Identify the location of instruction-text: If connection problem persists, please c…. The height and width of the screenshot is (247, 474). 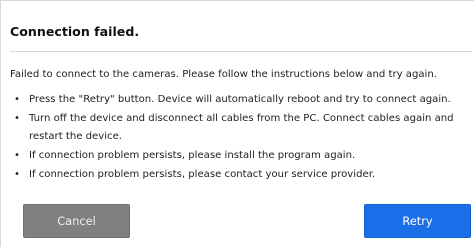
(202, 174).